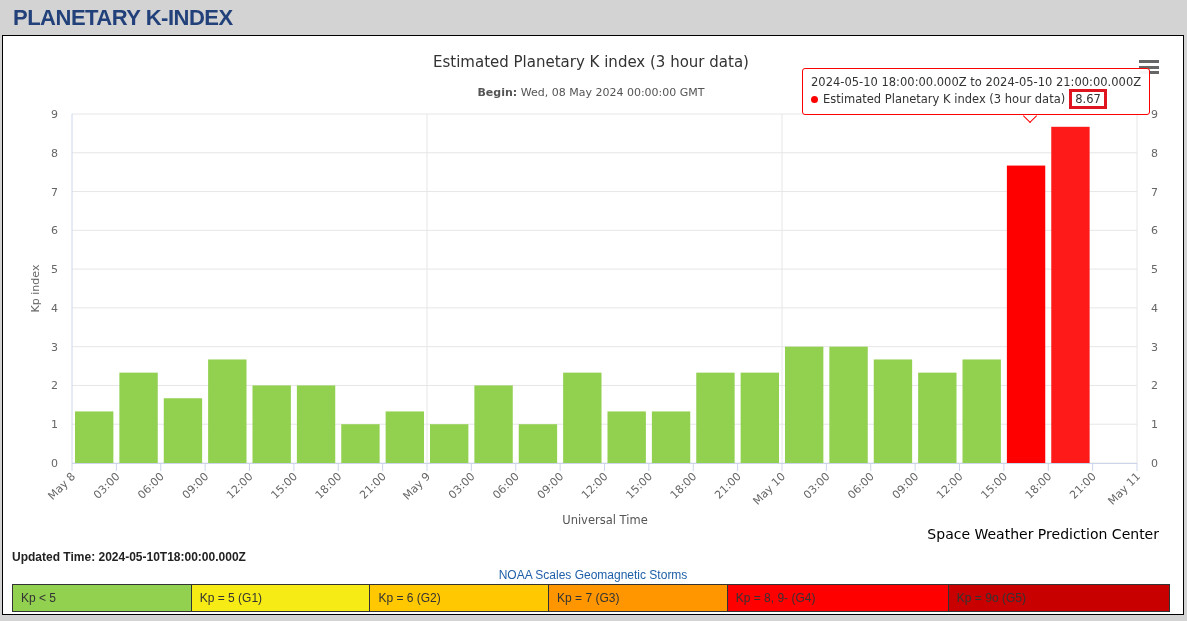 This screenshot has height=621, width=1187. What do you see at coordinates (837, 598) in the screenshot?
I see `scale-cell: Kp = 8, 9- (G4)` at bounding box center [837, 598].